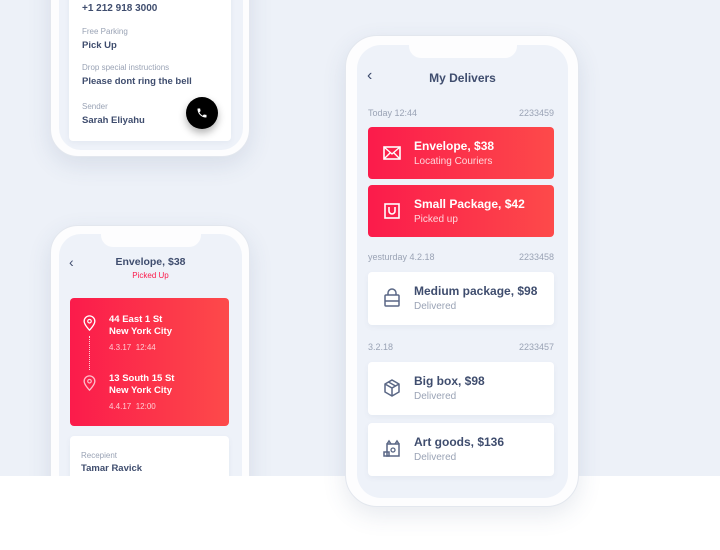 The image size is (720, 550). I want to click on to-date: 4.4.17, so click(120, 406).